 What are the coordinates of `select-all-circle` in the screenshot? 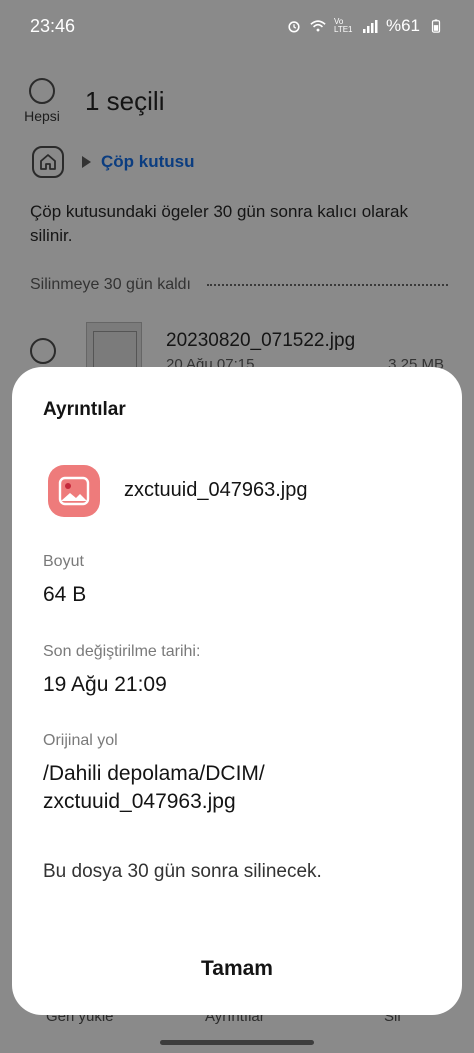 It's located at (42, 91).